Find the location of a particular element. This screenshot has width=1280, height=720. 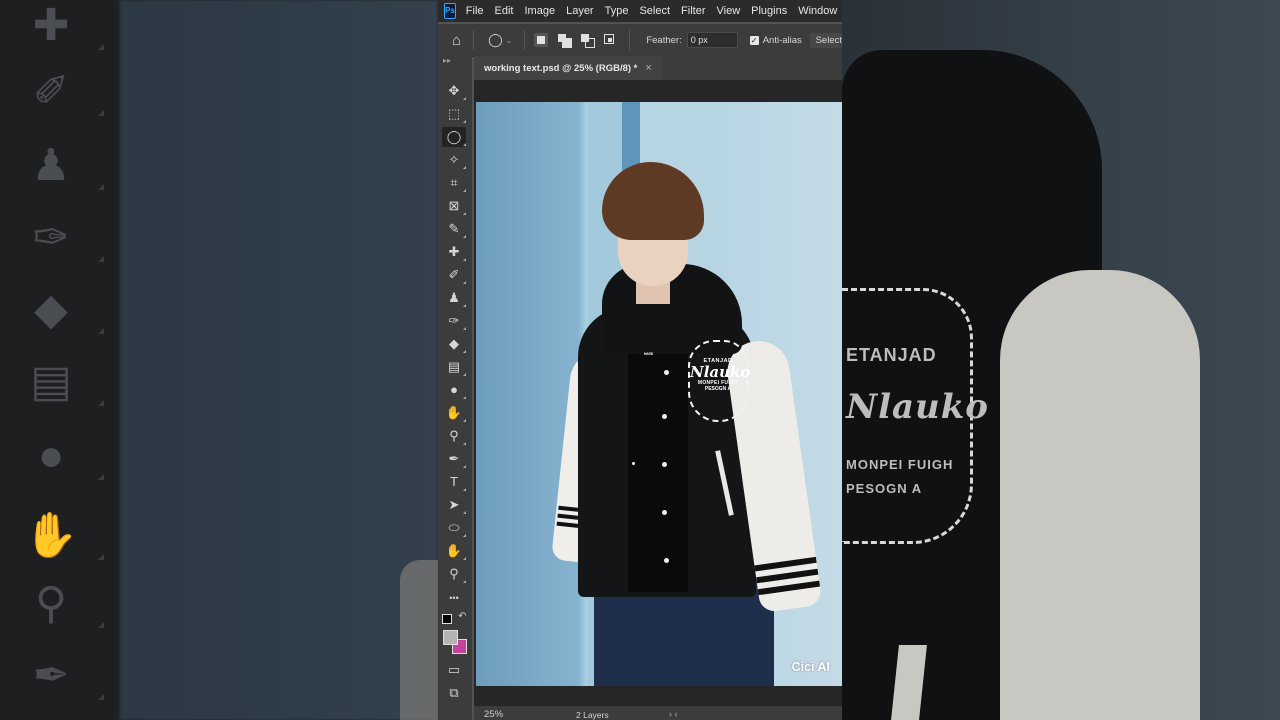

dodge-icon: ⚲ is located at coordinates (454, 435).